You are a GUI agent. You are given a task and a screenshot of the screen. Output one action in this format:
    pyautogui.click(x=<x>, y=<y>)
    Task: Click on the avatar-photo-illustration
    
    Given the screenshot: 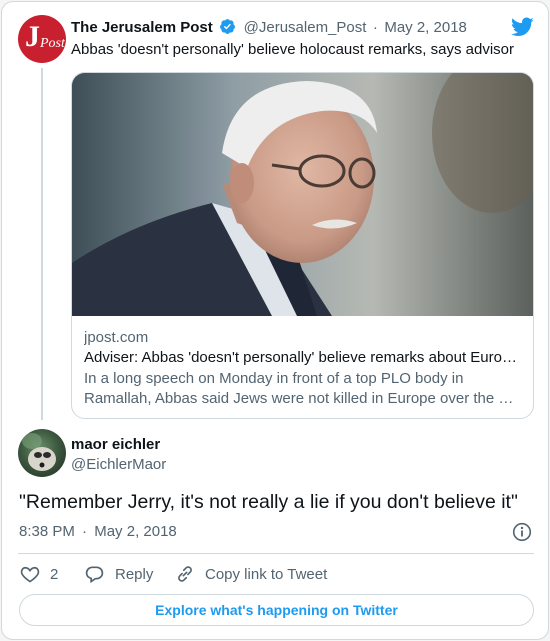 What is the action you would take?
    pyautogui.click(x=39, y=452)
    